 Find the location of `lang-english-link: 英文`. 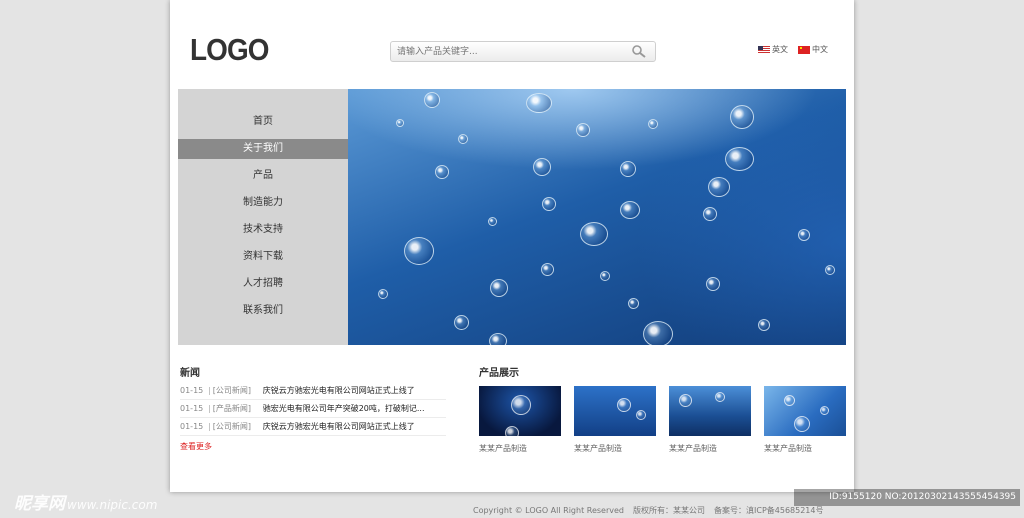

lang-english-link: 英文 is located at coordinates (773, 49).